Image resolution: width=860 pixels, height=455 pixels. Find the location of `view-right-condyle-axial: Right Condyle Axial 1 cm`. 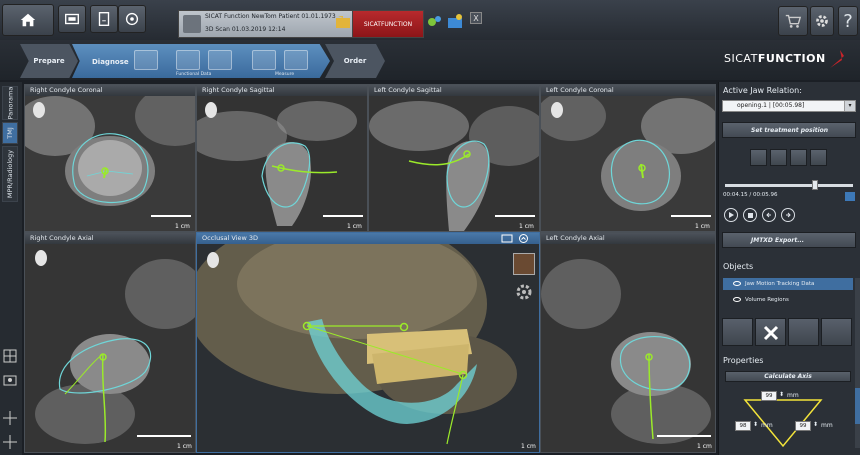

view-right-condyle-axial: Right Condyle Axial 1 cm is located at coordinates (110, 342).